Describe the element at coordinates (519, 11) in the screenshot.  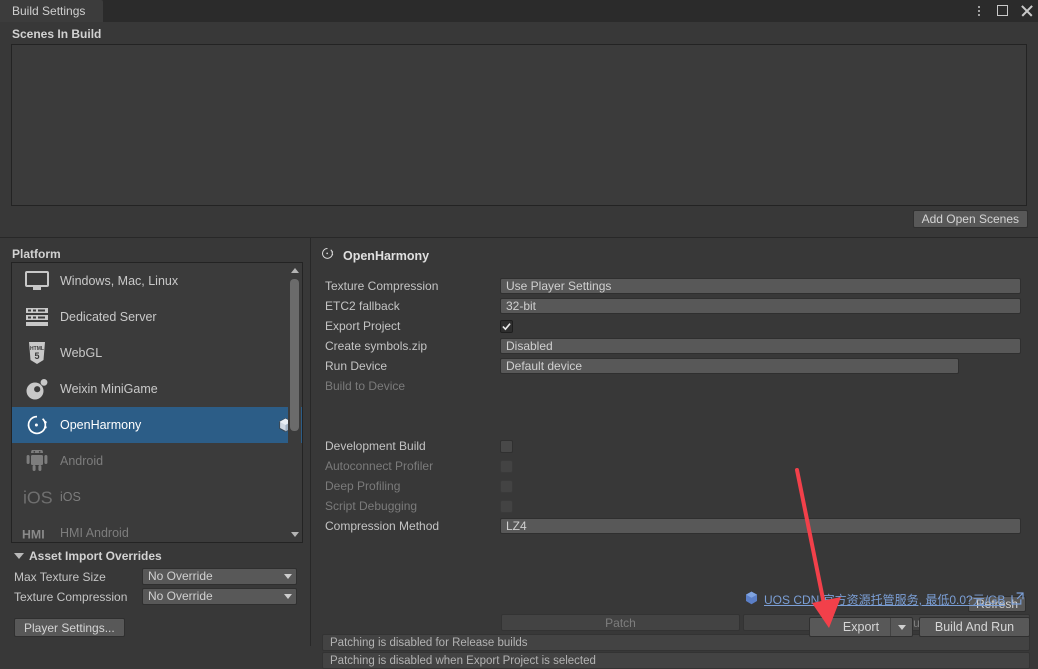
I see `window-title-bar: Build Settings` at that location.